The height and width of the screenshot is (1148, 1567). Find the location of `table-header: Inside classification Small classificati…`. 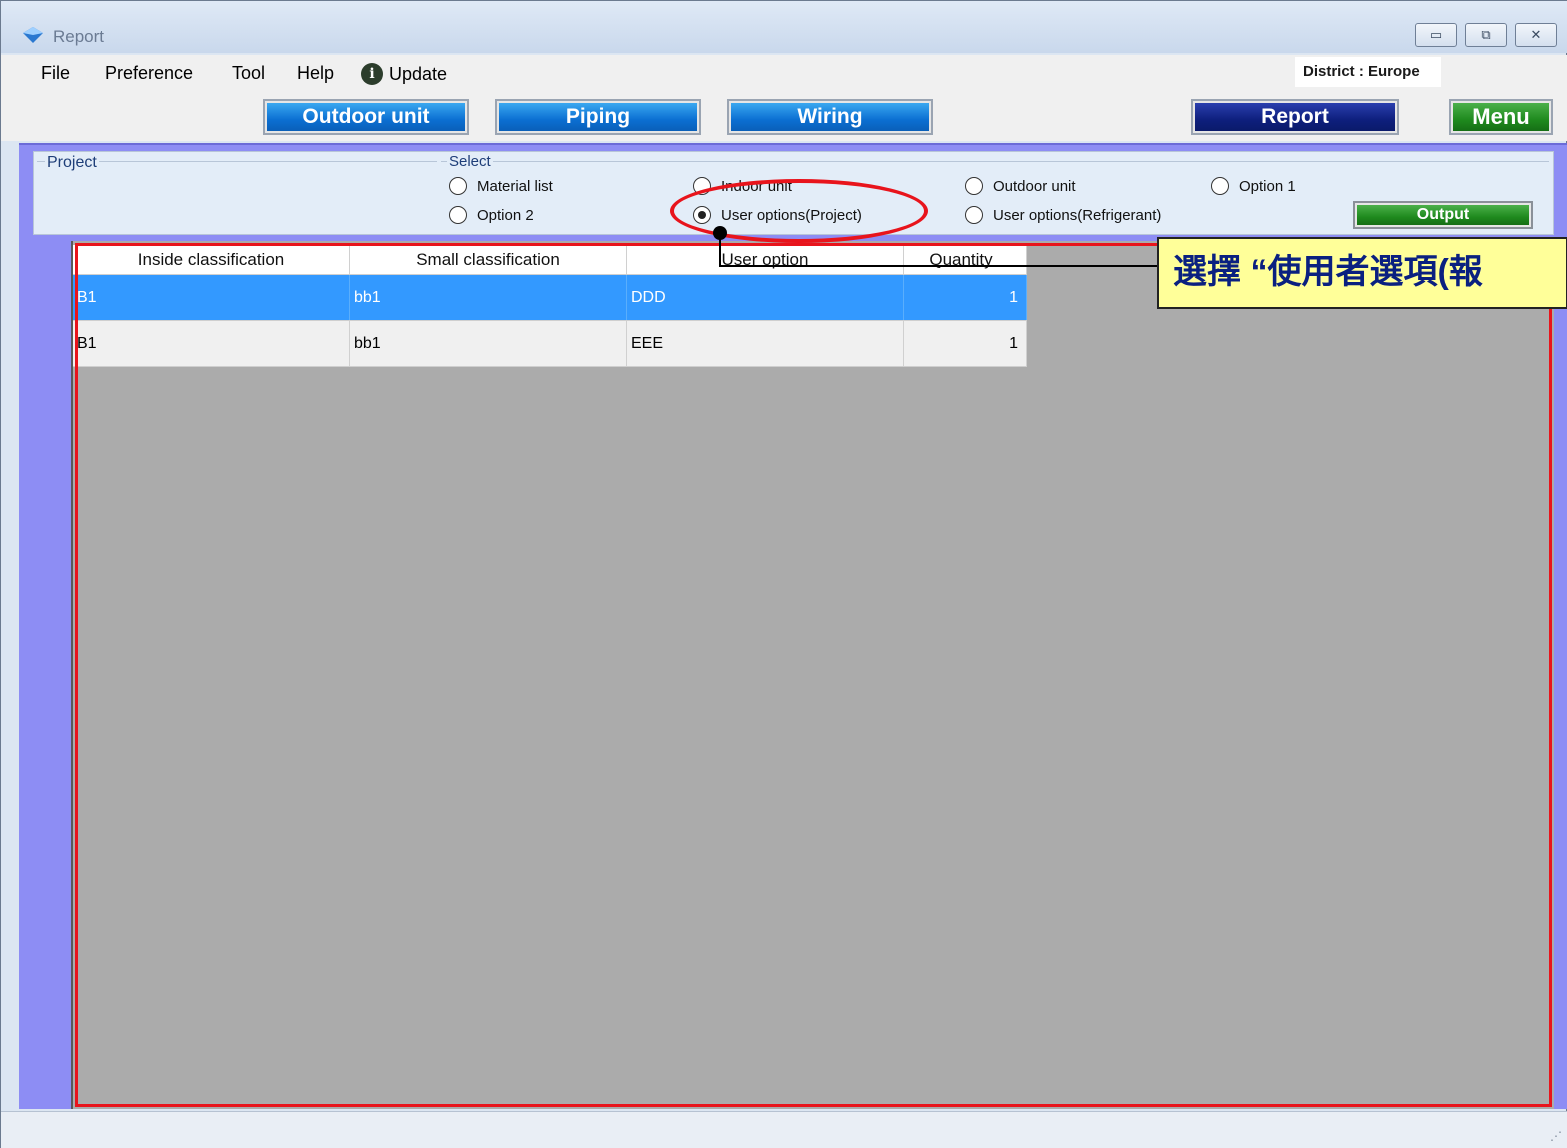

table-header: Inside classification Small classificati… is located at coordinates (550, 260).